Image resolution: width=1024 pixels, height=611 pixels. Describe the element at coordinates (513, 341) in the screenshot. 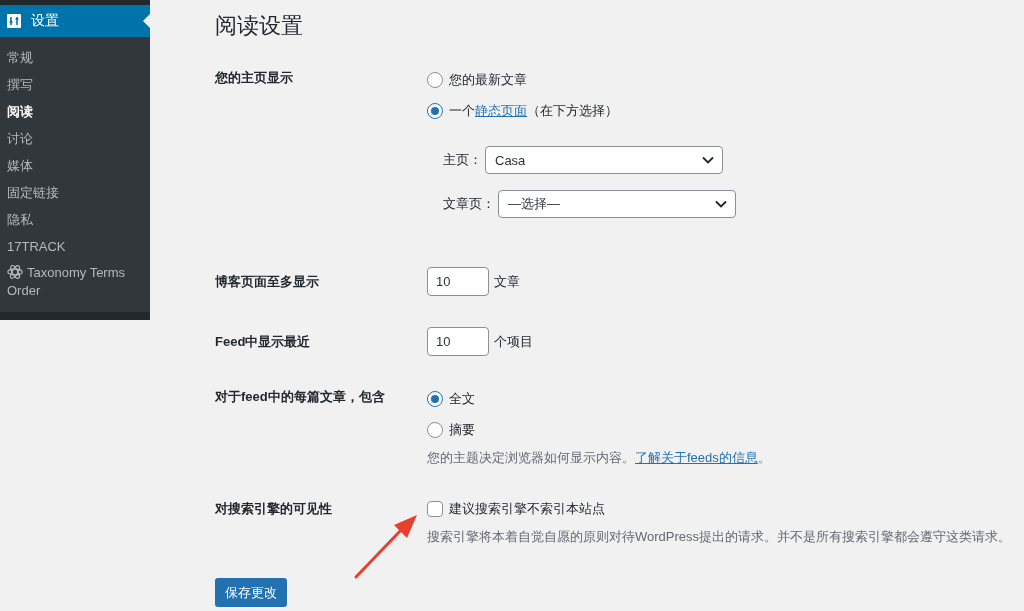

I see `unit-label: 个项目` at that location.